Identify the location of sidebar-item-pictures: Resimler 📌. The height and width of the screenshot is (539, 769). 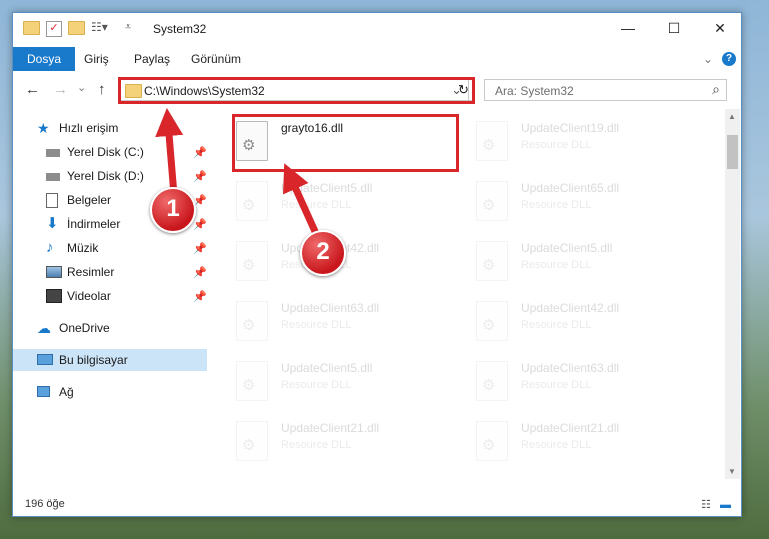
(110, 272).